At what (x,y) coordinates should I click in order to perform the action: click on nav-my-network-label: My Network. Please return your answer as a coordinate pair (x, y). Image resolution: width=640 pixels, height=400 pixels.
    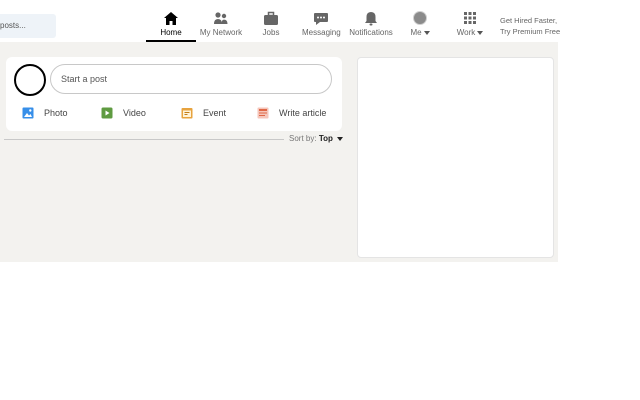
    Looking at the image, I should click on (221, 32).